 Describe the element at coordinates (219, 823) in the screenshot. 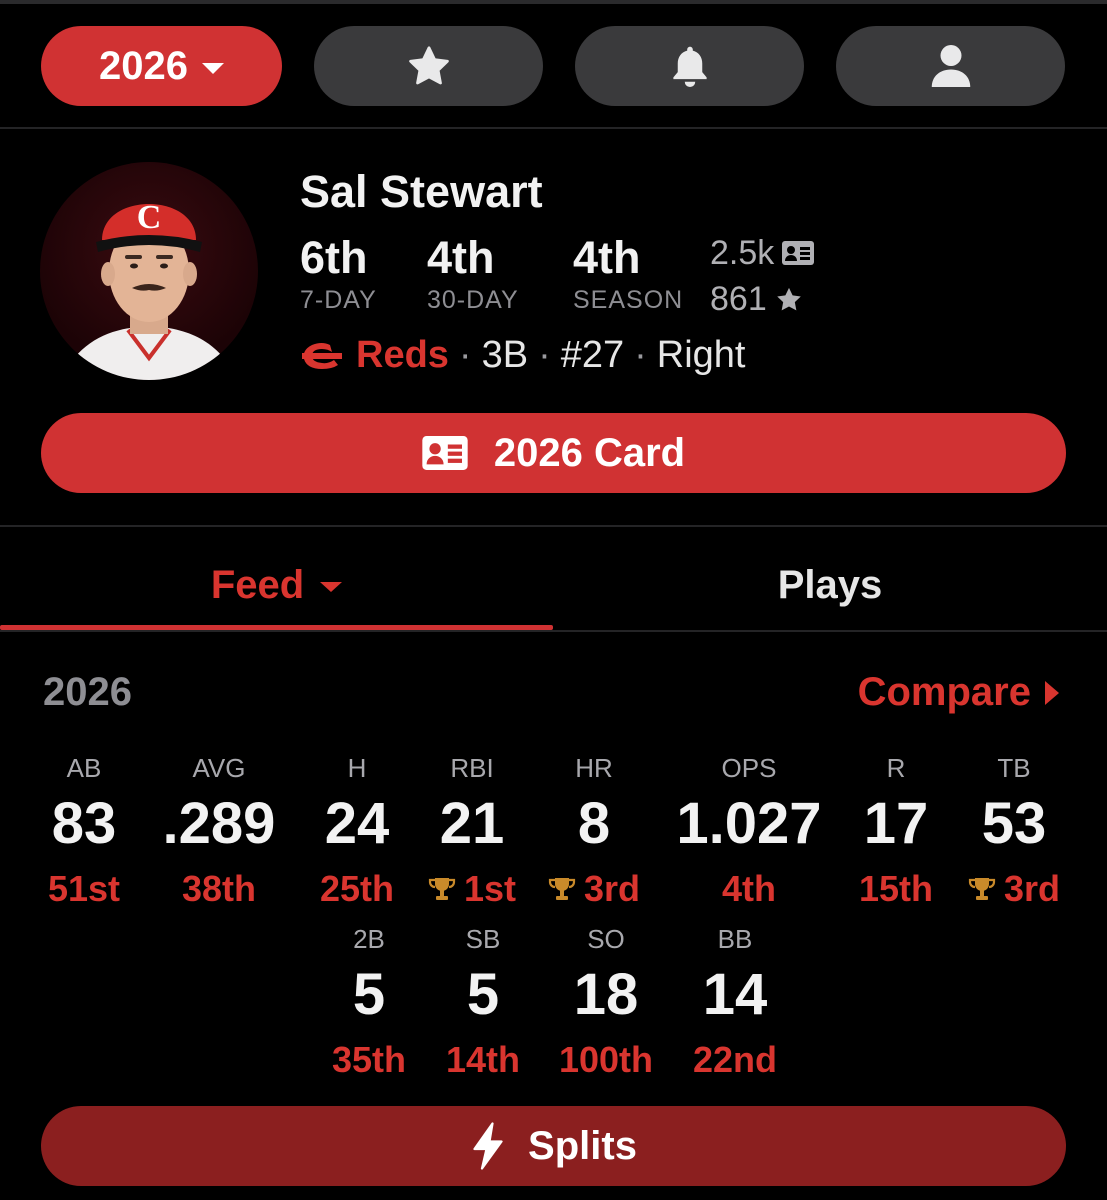

I see `stat-value: .289` at that location.